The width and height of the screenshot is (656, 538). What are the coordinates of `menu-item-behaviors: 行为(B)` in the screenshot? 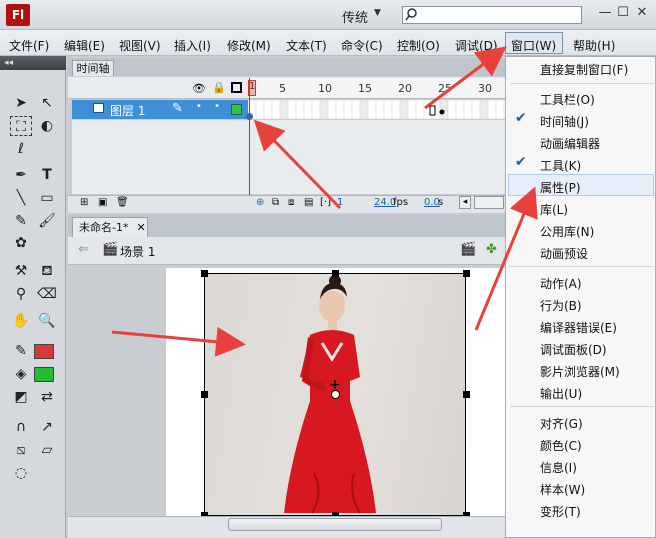 It's located at (561, 305).